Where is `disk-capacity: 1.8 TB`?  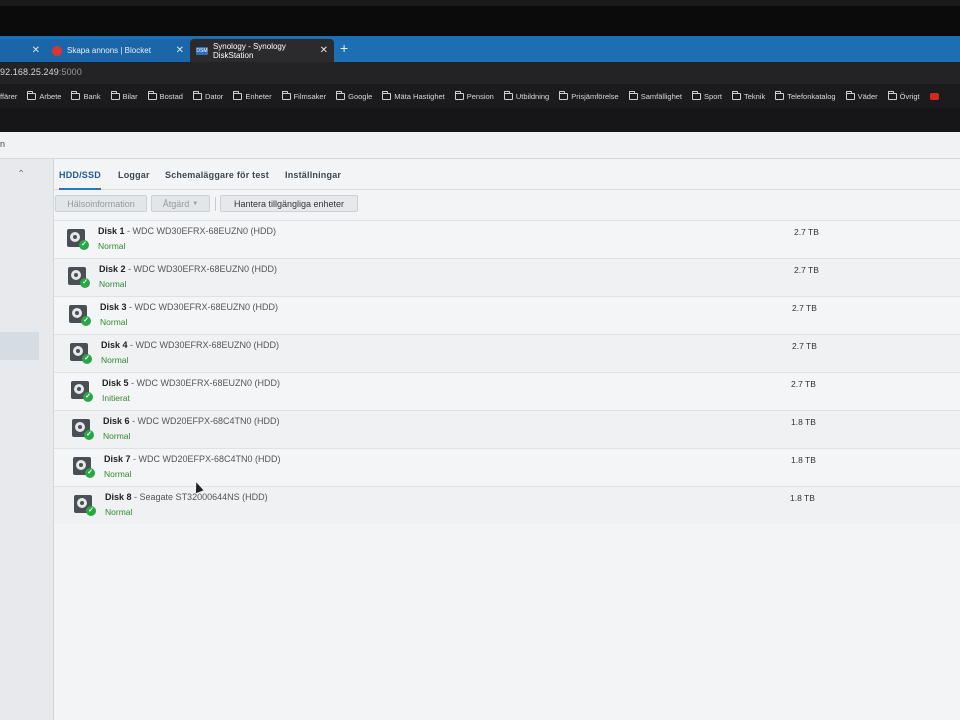
disk-capacity: 1.8 TB is located at coordinates (803, 460).